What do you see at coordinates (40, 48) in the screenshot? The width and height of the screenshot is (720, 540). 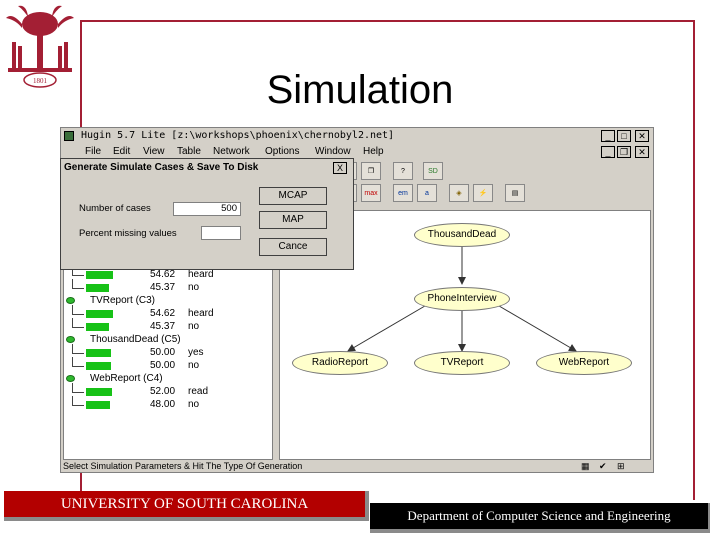 I see `university-logo: 1801` at bounding box center [40, 48].